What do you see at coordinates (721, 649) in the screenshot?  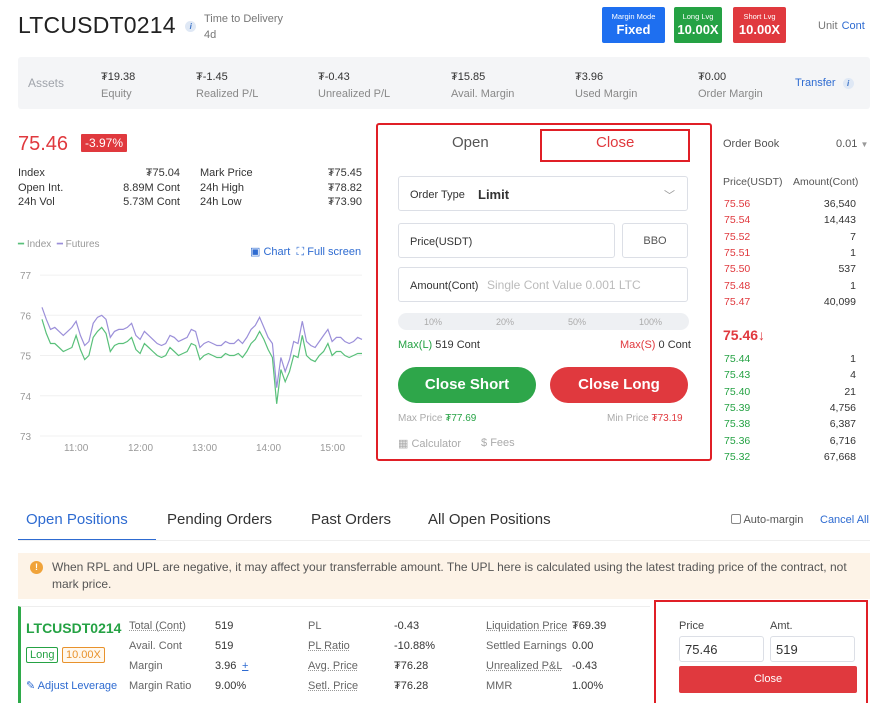 I see `close-price-input: 75.46` at bounding box center [721, 649].